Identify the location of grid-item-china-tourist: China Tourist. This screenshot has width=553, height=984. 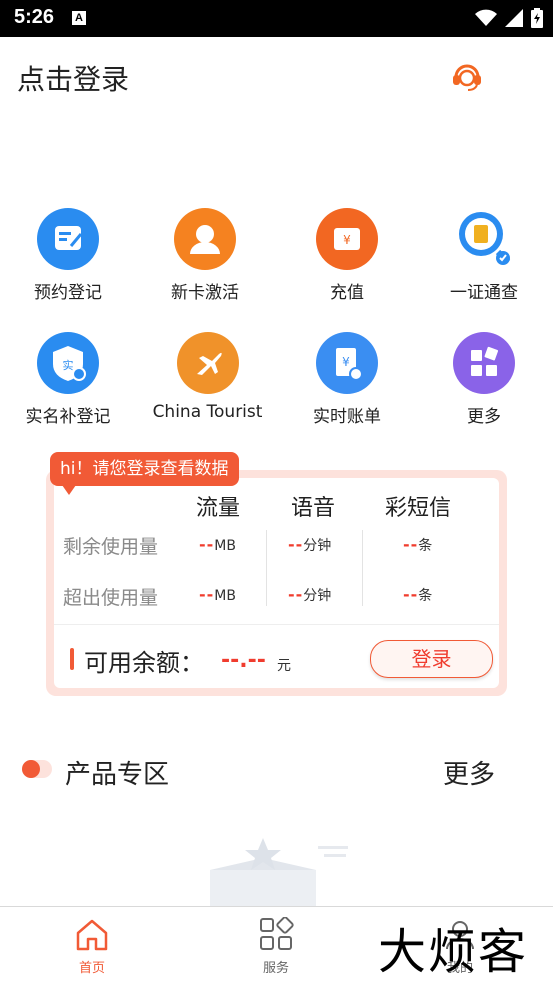
(207, 377).